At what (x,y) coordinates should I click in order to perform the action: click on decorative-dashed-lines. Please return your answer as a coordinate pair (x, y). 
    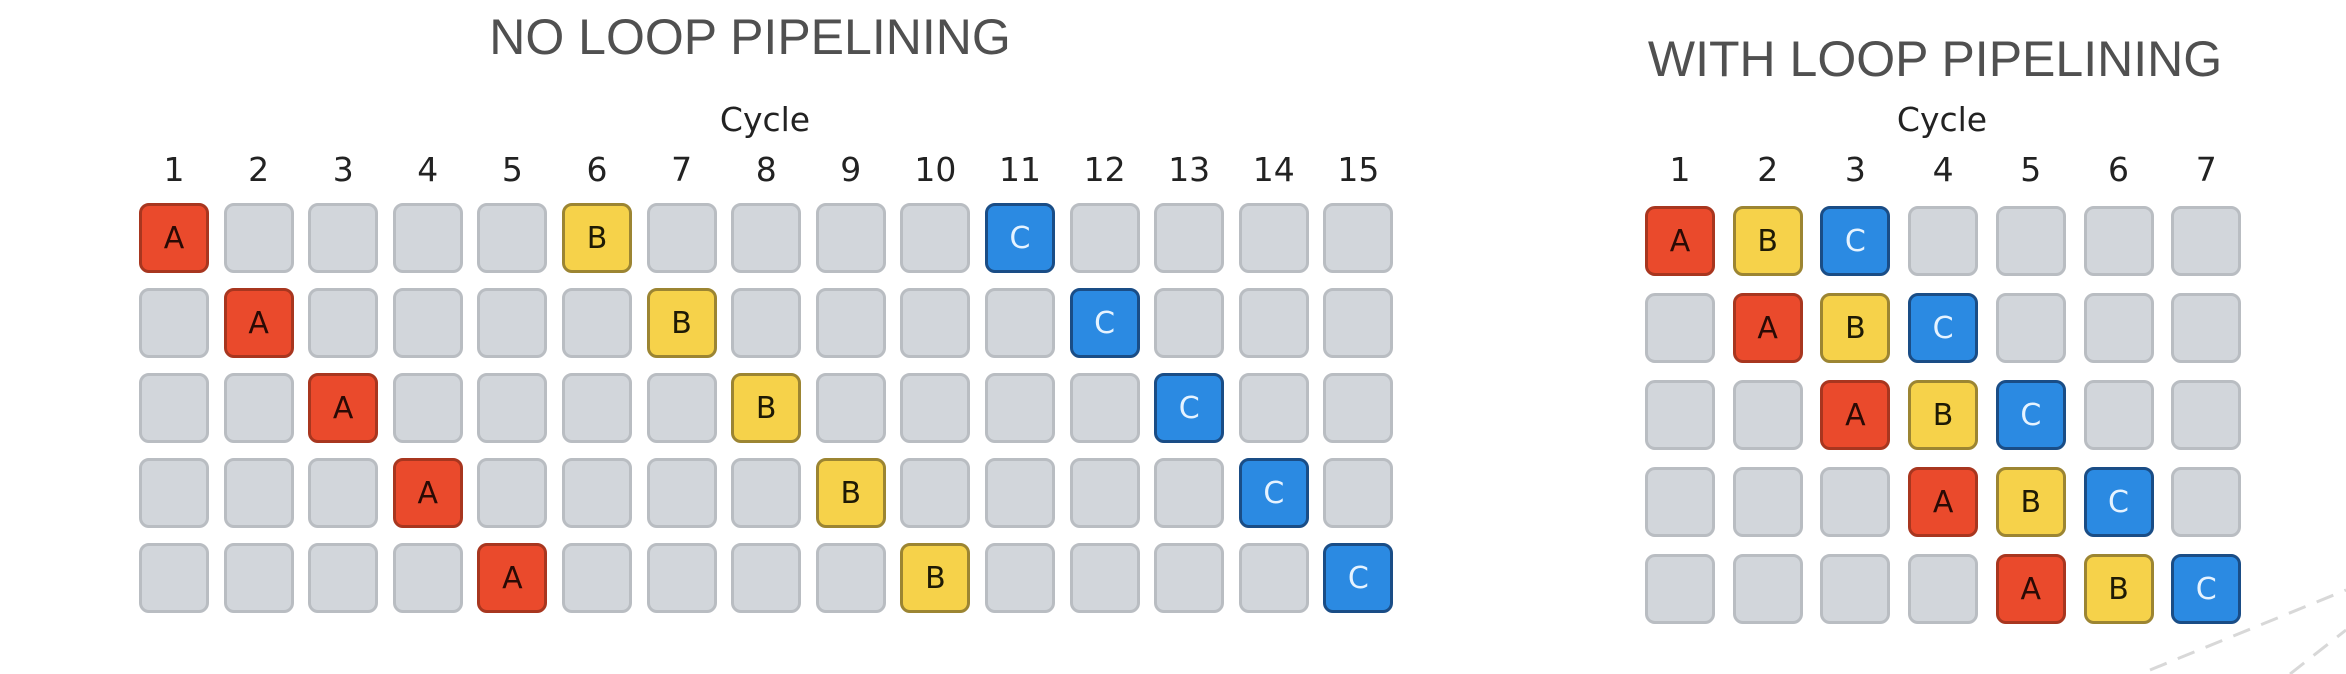
    Looking at the image, I should click on (2247, 631).